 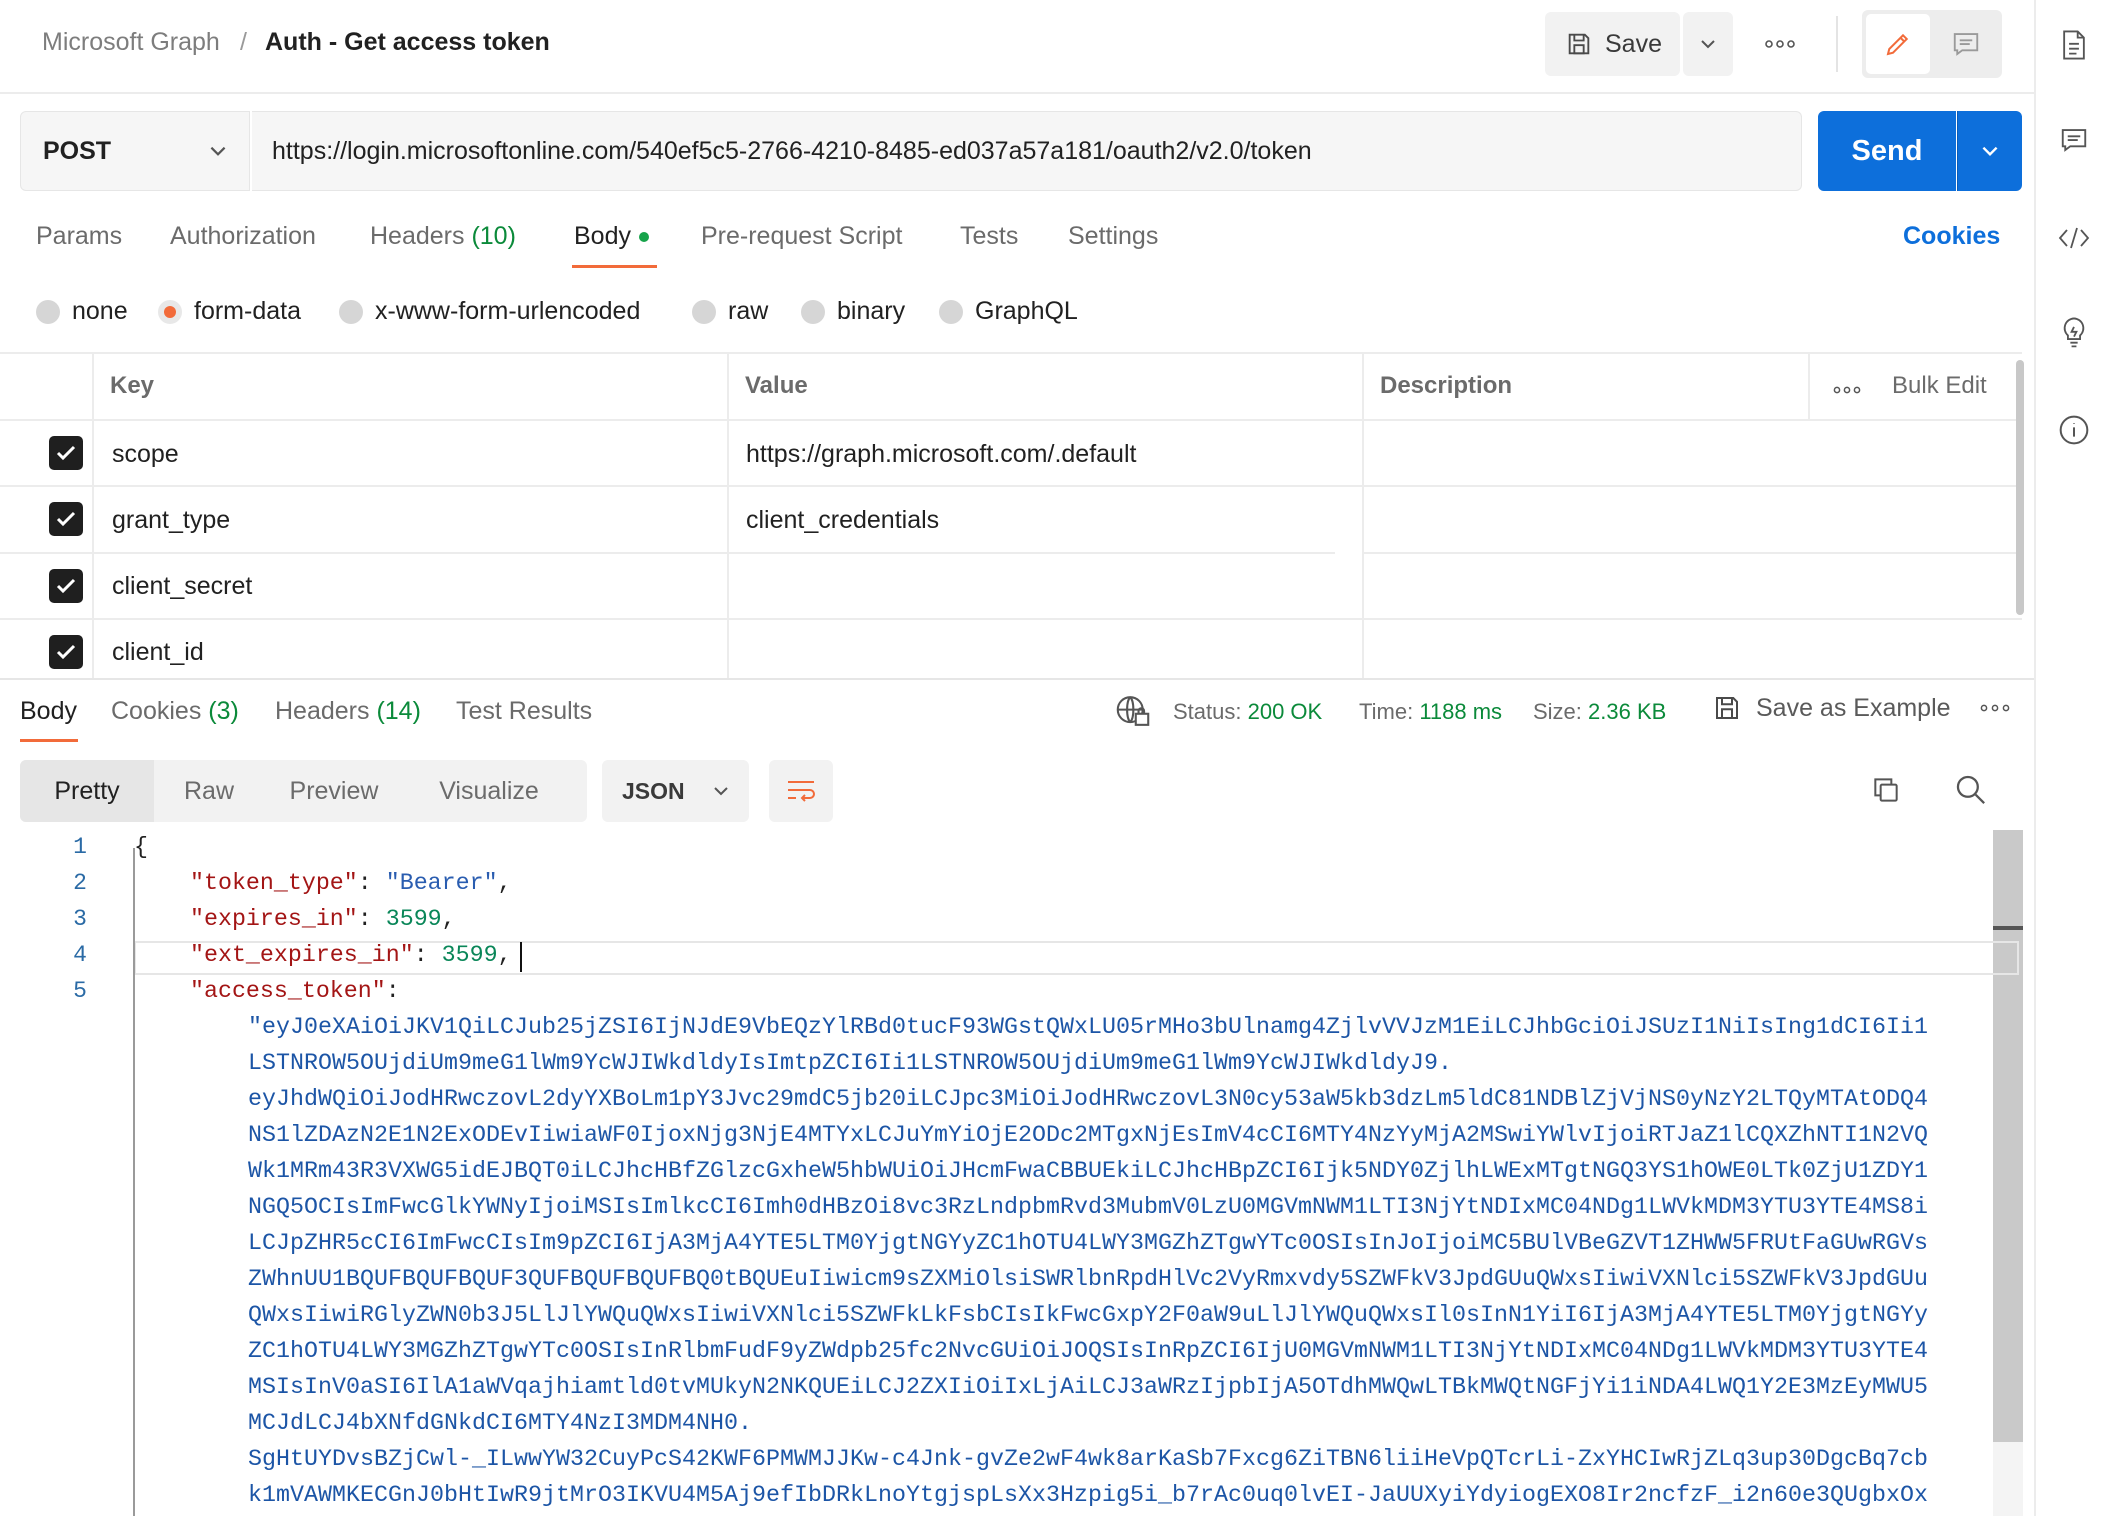 I want to click on search-icon, so click(x=1970, y=789).